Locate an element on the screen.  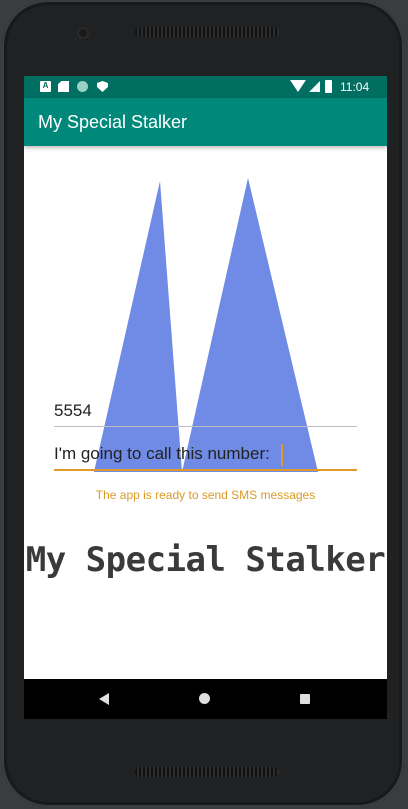
navigation-bar is located at coordinates (205, 699).